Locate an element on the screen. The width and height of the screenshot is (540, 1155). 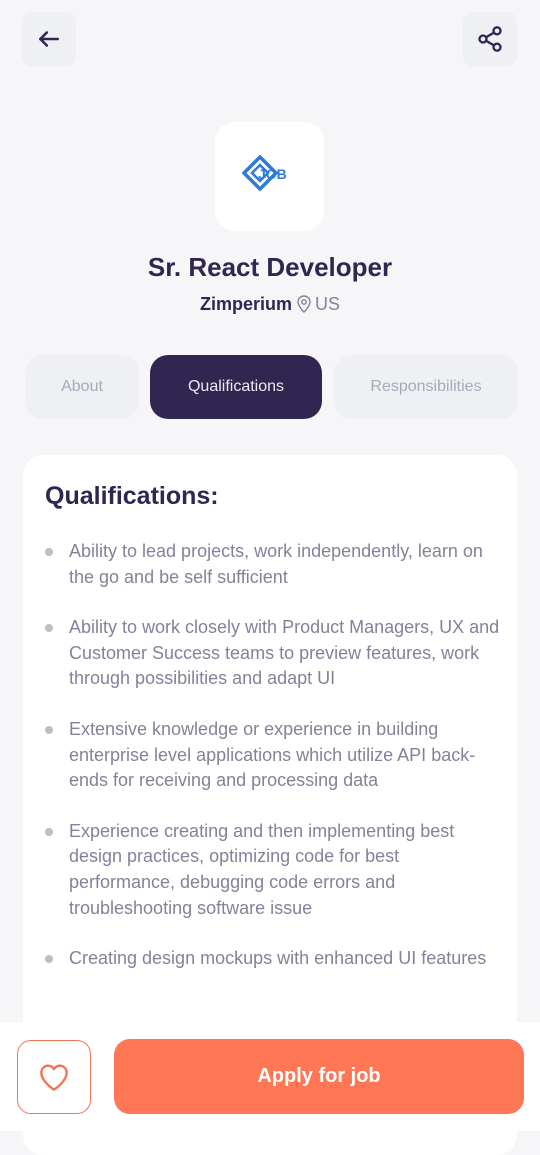
job-title: Sr. React Developer is located at coordinates (270, 267).